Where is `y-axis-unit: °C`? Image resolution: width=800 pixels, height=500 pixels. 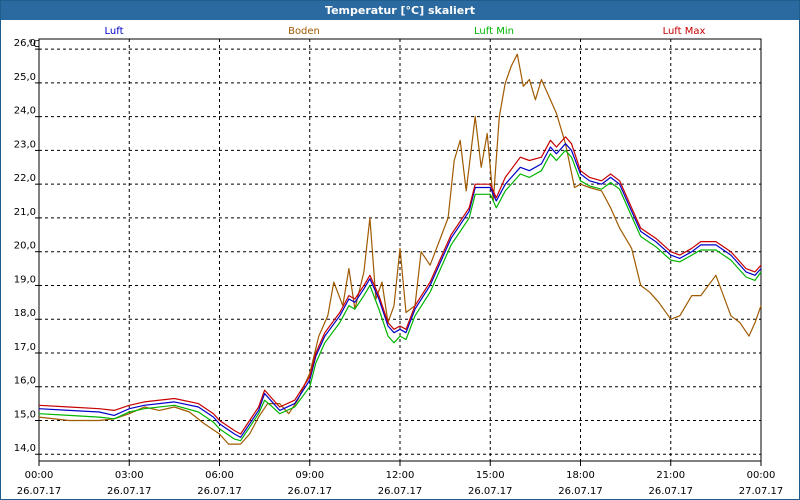 y-axis-unit: °C is located at coordinates (34, 44).